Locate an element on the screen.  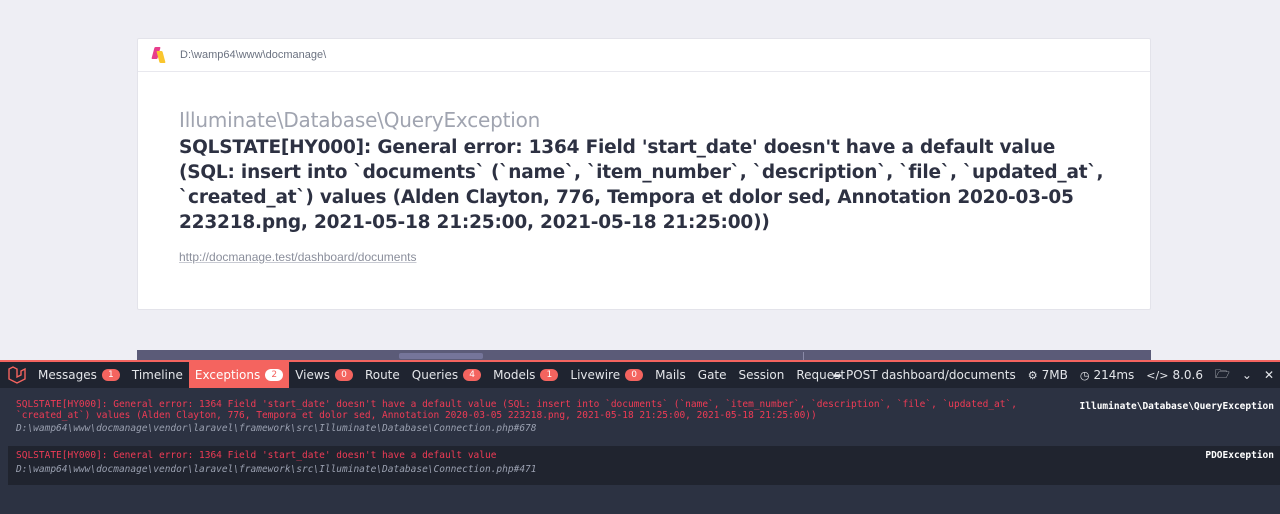
tab-label: Route is located at coordinates (382, 375).